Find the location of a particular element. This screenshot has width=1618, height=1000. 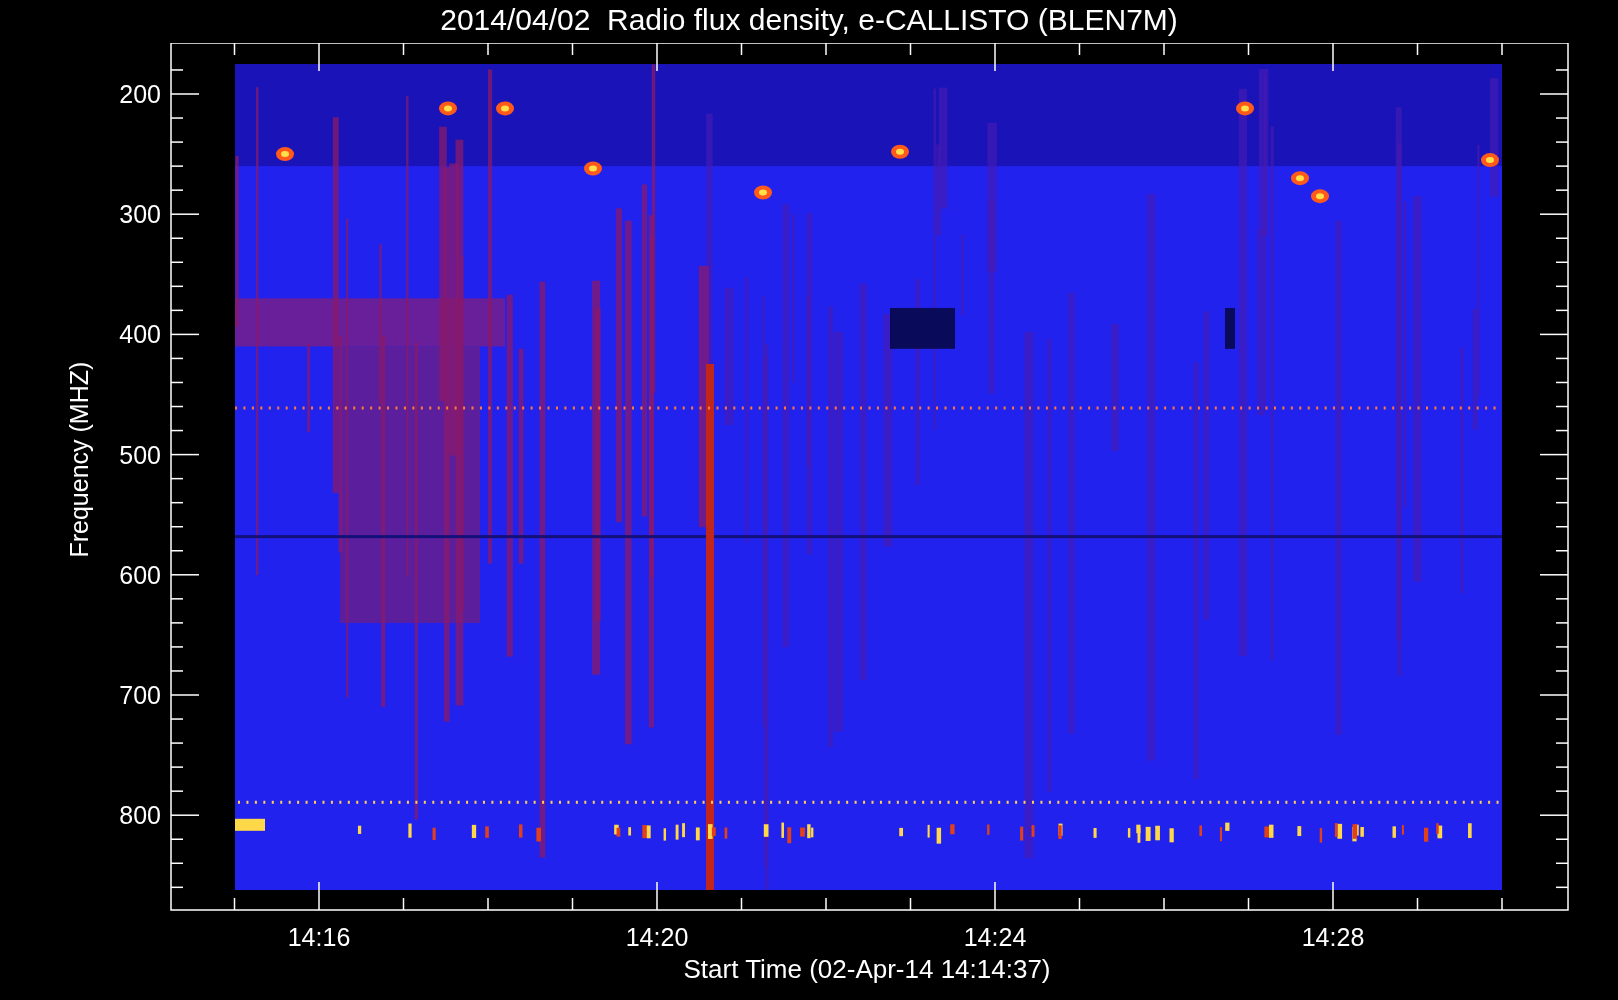

y-tick-label: 800 is located at coordinates (140, 815).